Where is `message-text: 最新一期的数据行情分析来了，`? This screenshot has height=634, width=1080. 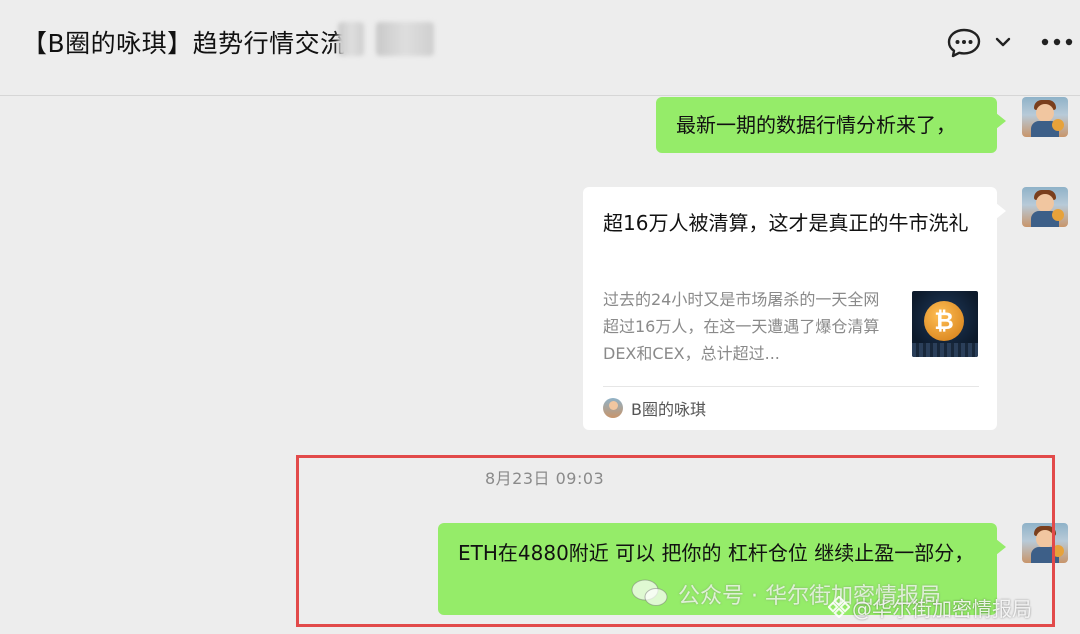
message-text: 最新一期的数据行情分析来了， is located at coordinates (816, 125).